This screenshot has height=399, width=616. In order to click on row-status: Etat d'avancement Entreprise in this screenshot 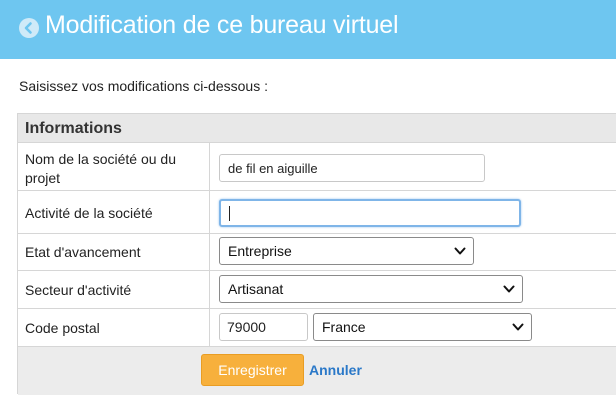, I will do `click(317, 252)`.